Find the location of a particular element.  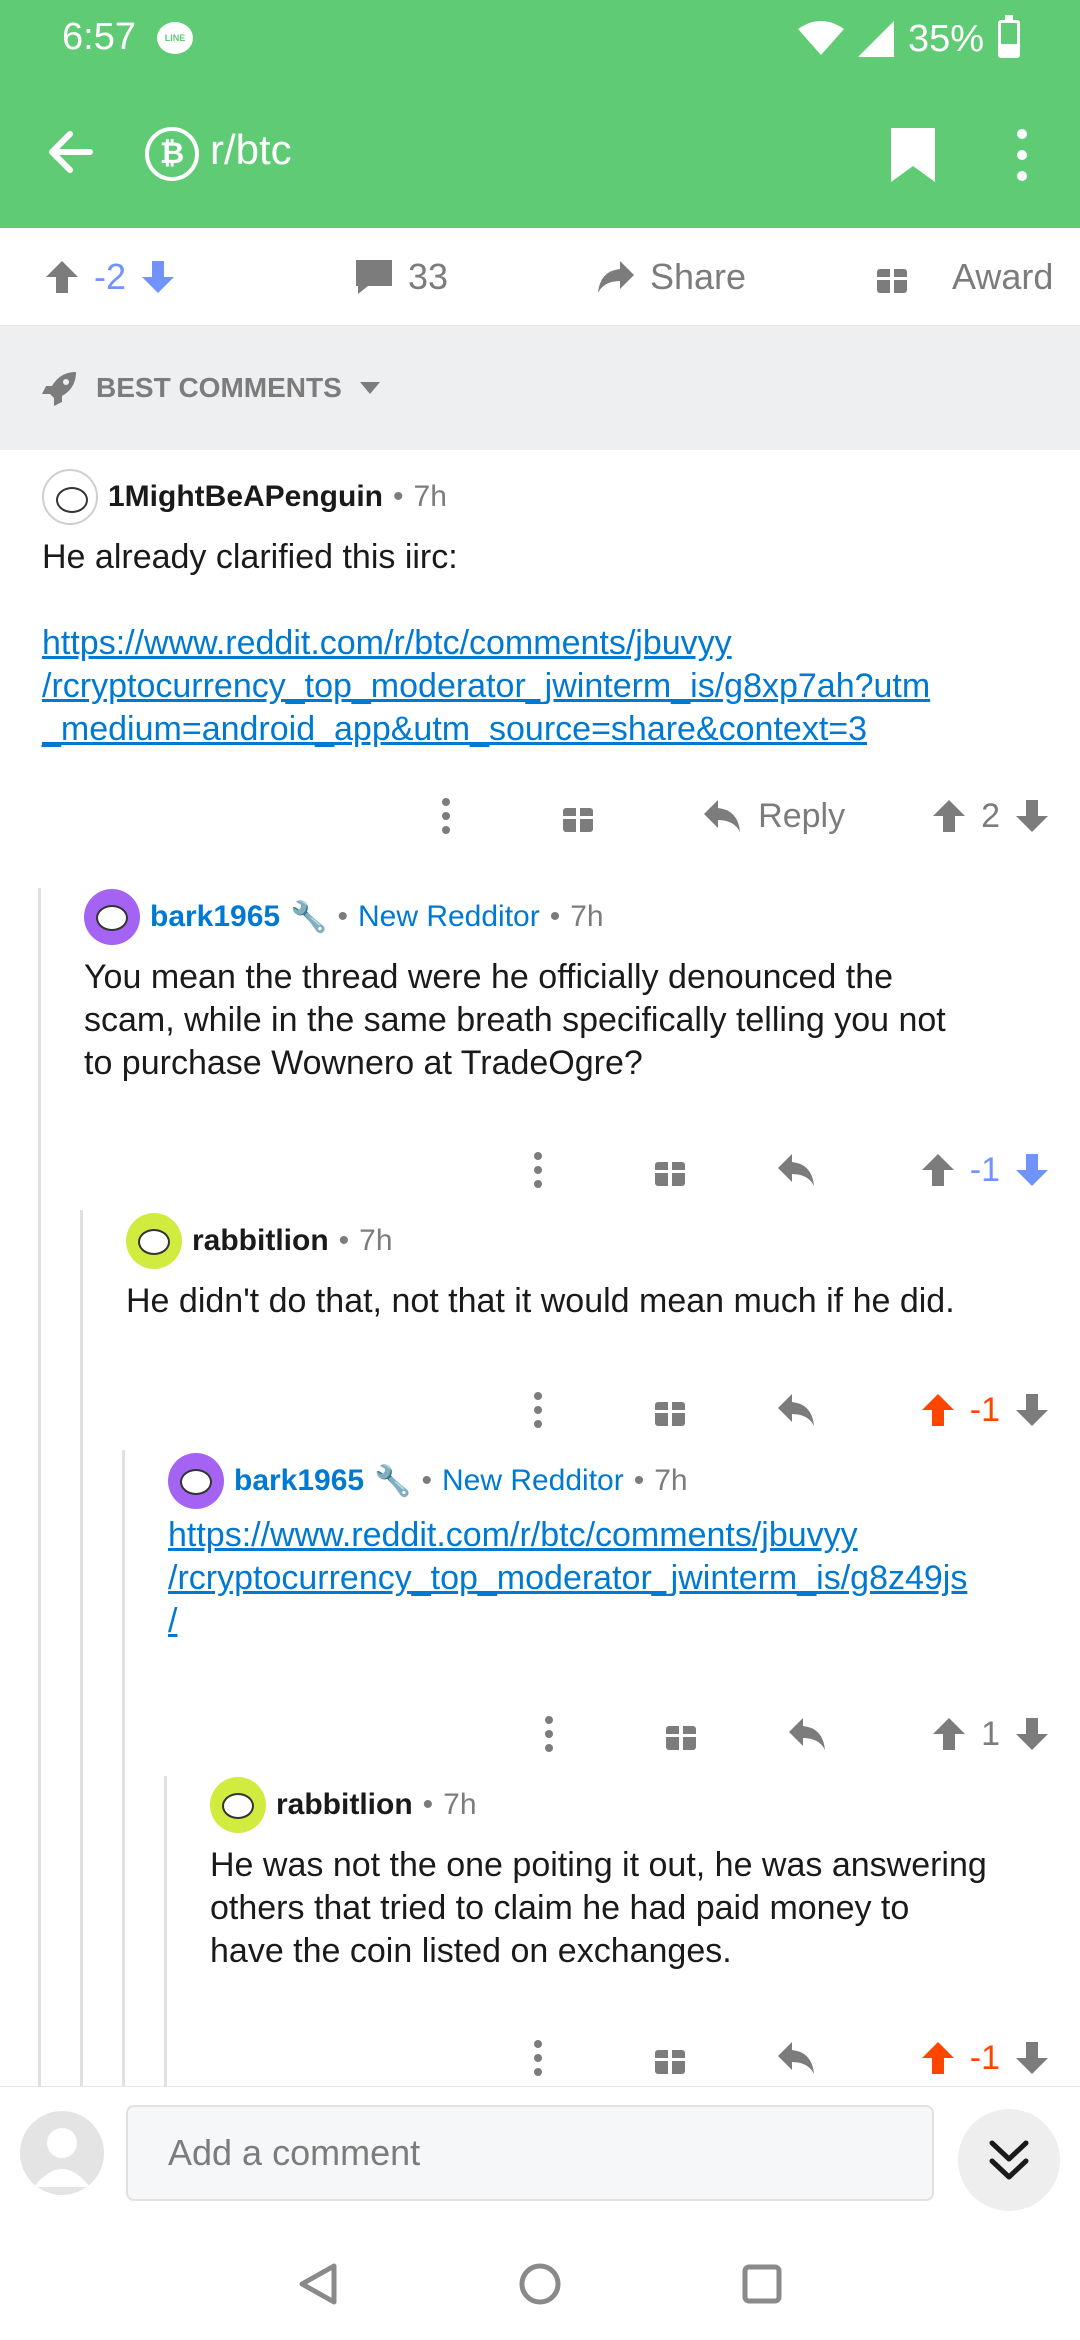

comment-header: rabbitlion • 7h is located at coordinates (343, 1805).